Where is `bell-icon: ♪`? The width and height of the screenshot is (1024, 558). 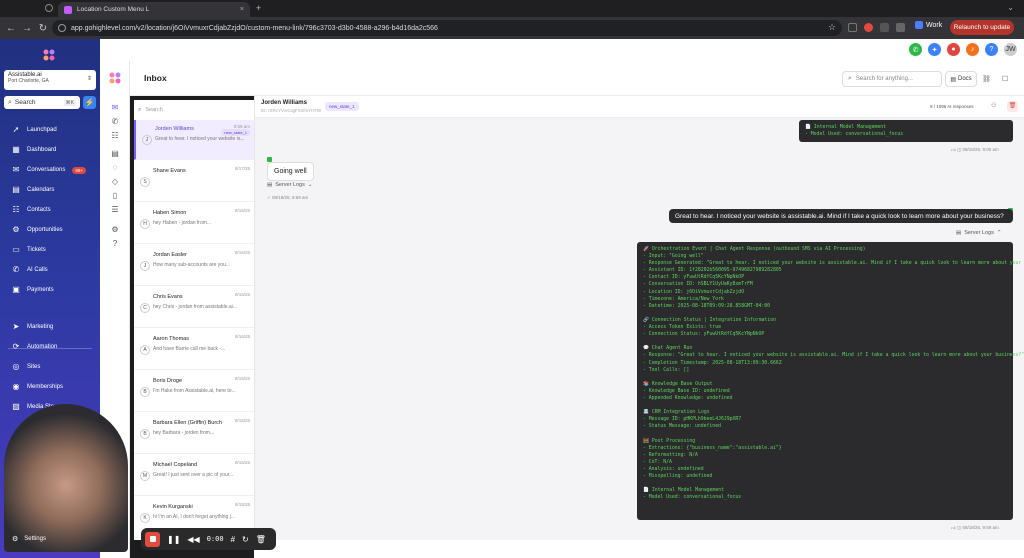
bell-icon: ♪ is located at coordinates (972, 49).